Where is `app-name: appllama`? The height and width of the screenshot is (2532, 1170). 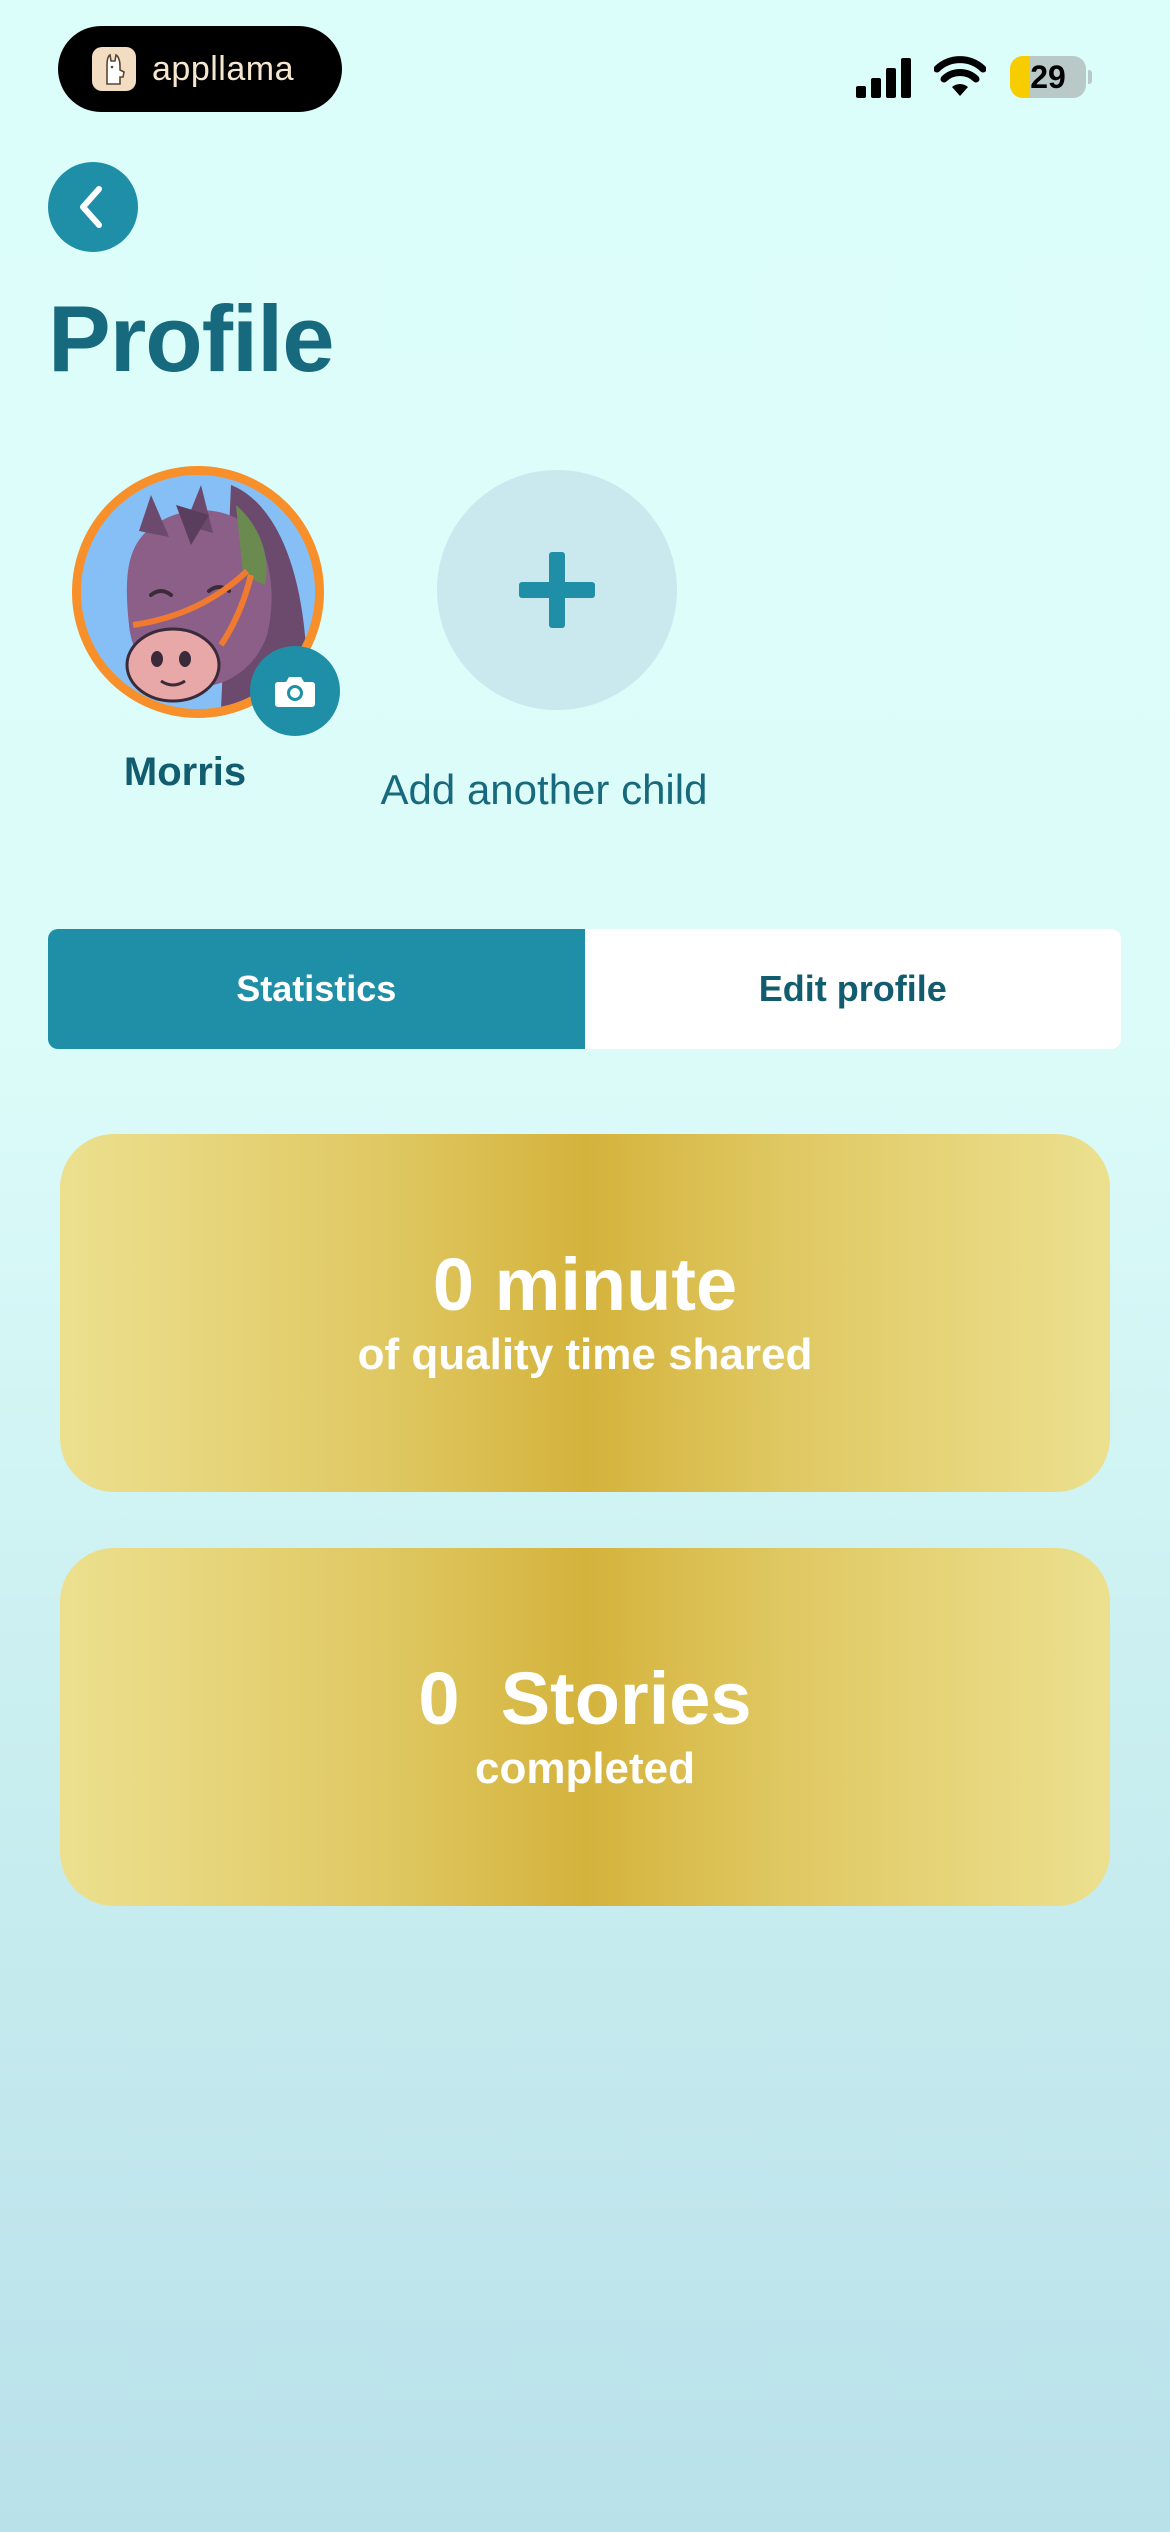
app-name: appllama is located at coordinates (223, 68).